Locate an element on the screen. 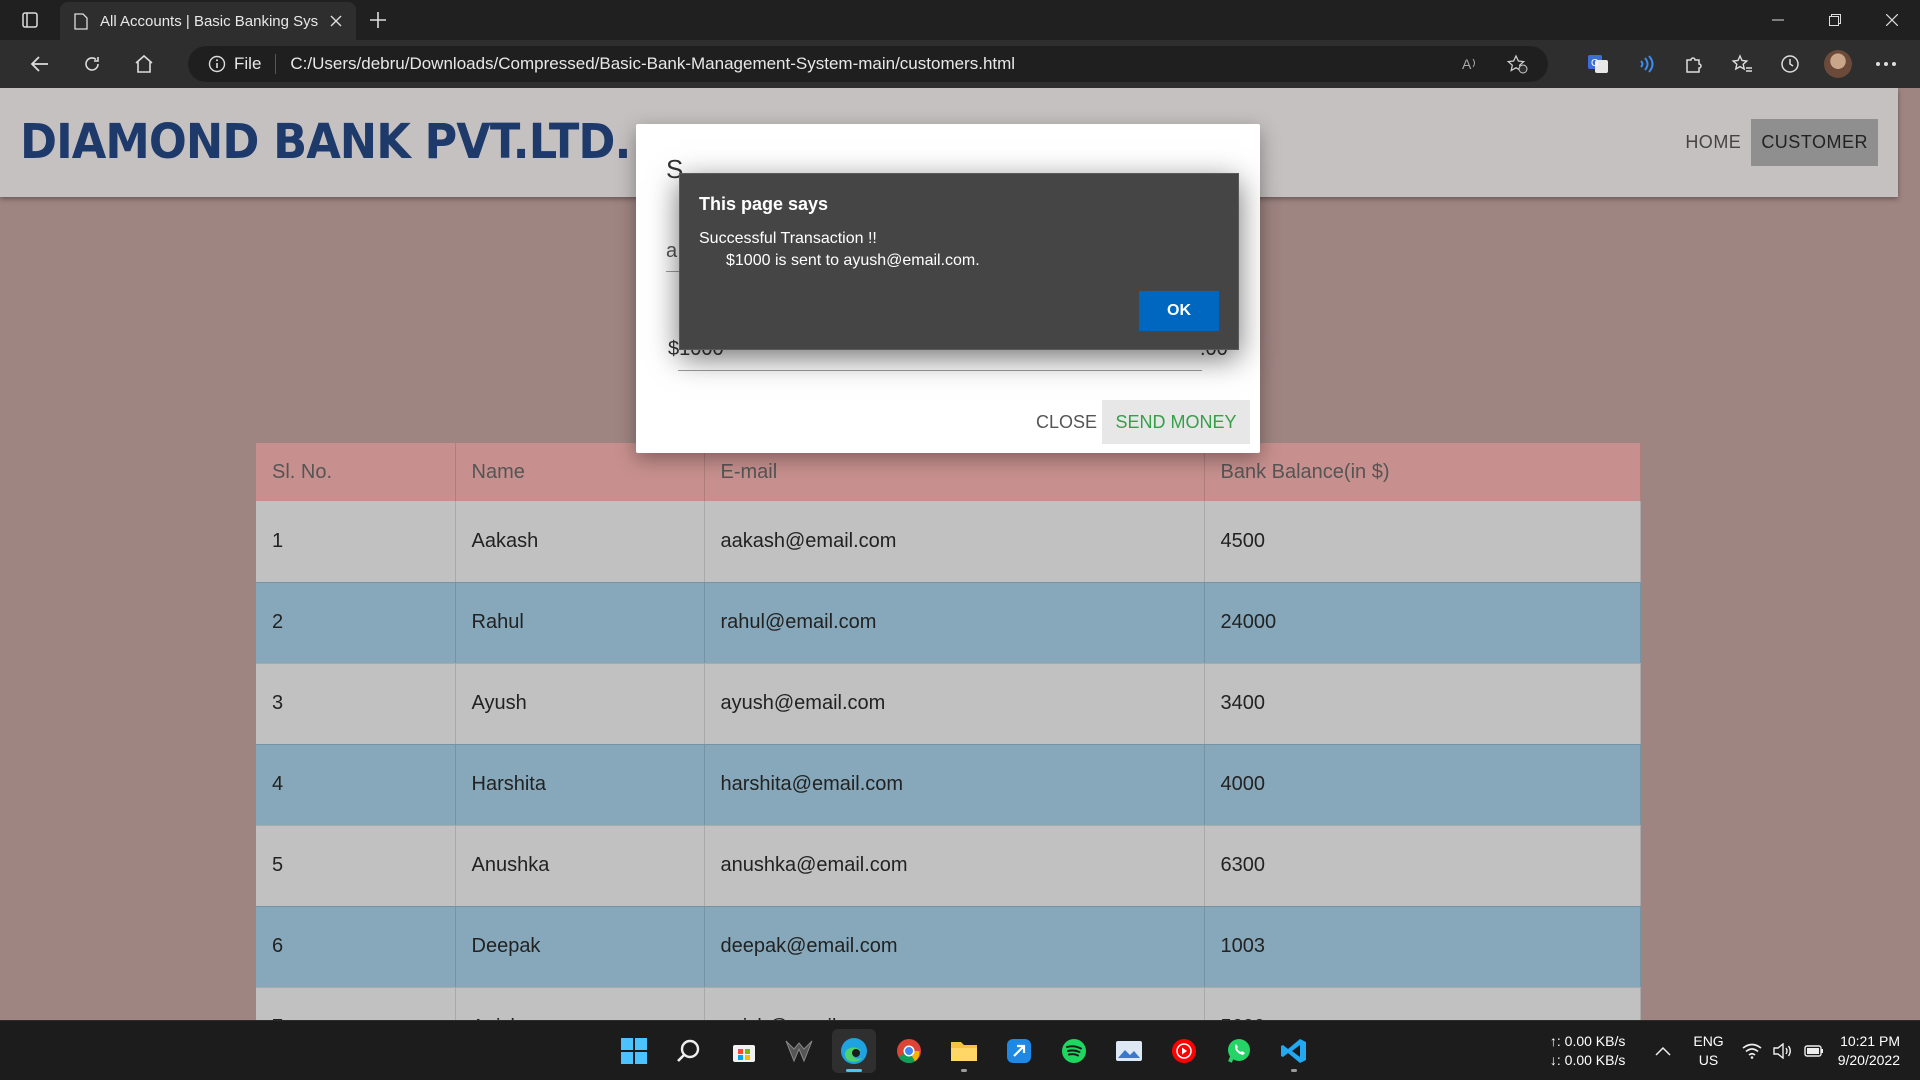 This screenshot has width=1920, height=1080. youtube-music-icon is located at coordinates (1184, 1051).